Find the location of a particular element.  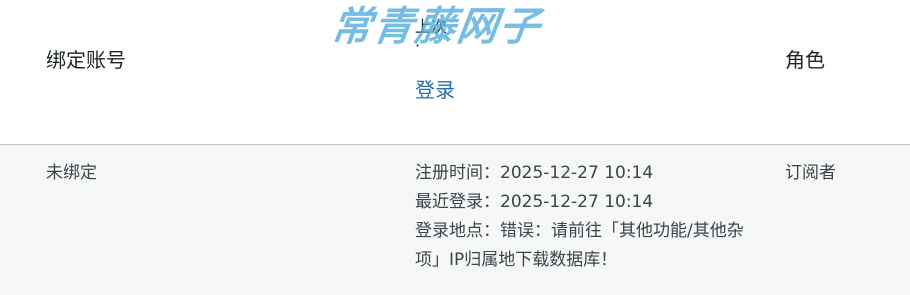

last-login-time: 最近登录：2025-12-27 10:14 is located at coordinates (534, 202).